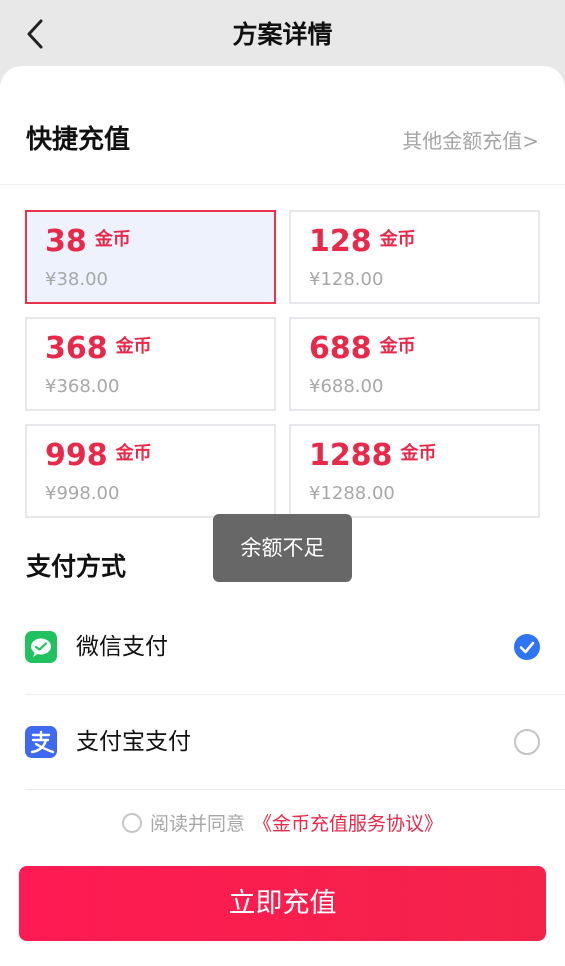 The image size is (565, 966). Describe the element at coordinates (82, 493) in the screenshot. I see `plan-price: ¥998.00` at that location.